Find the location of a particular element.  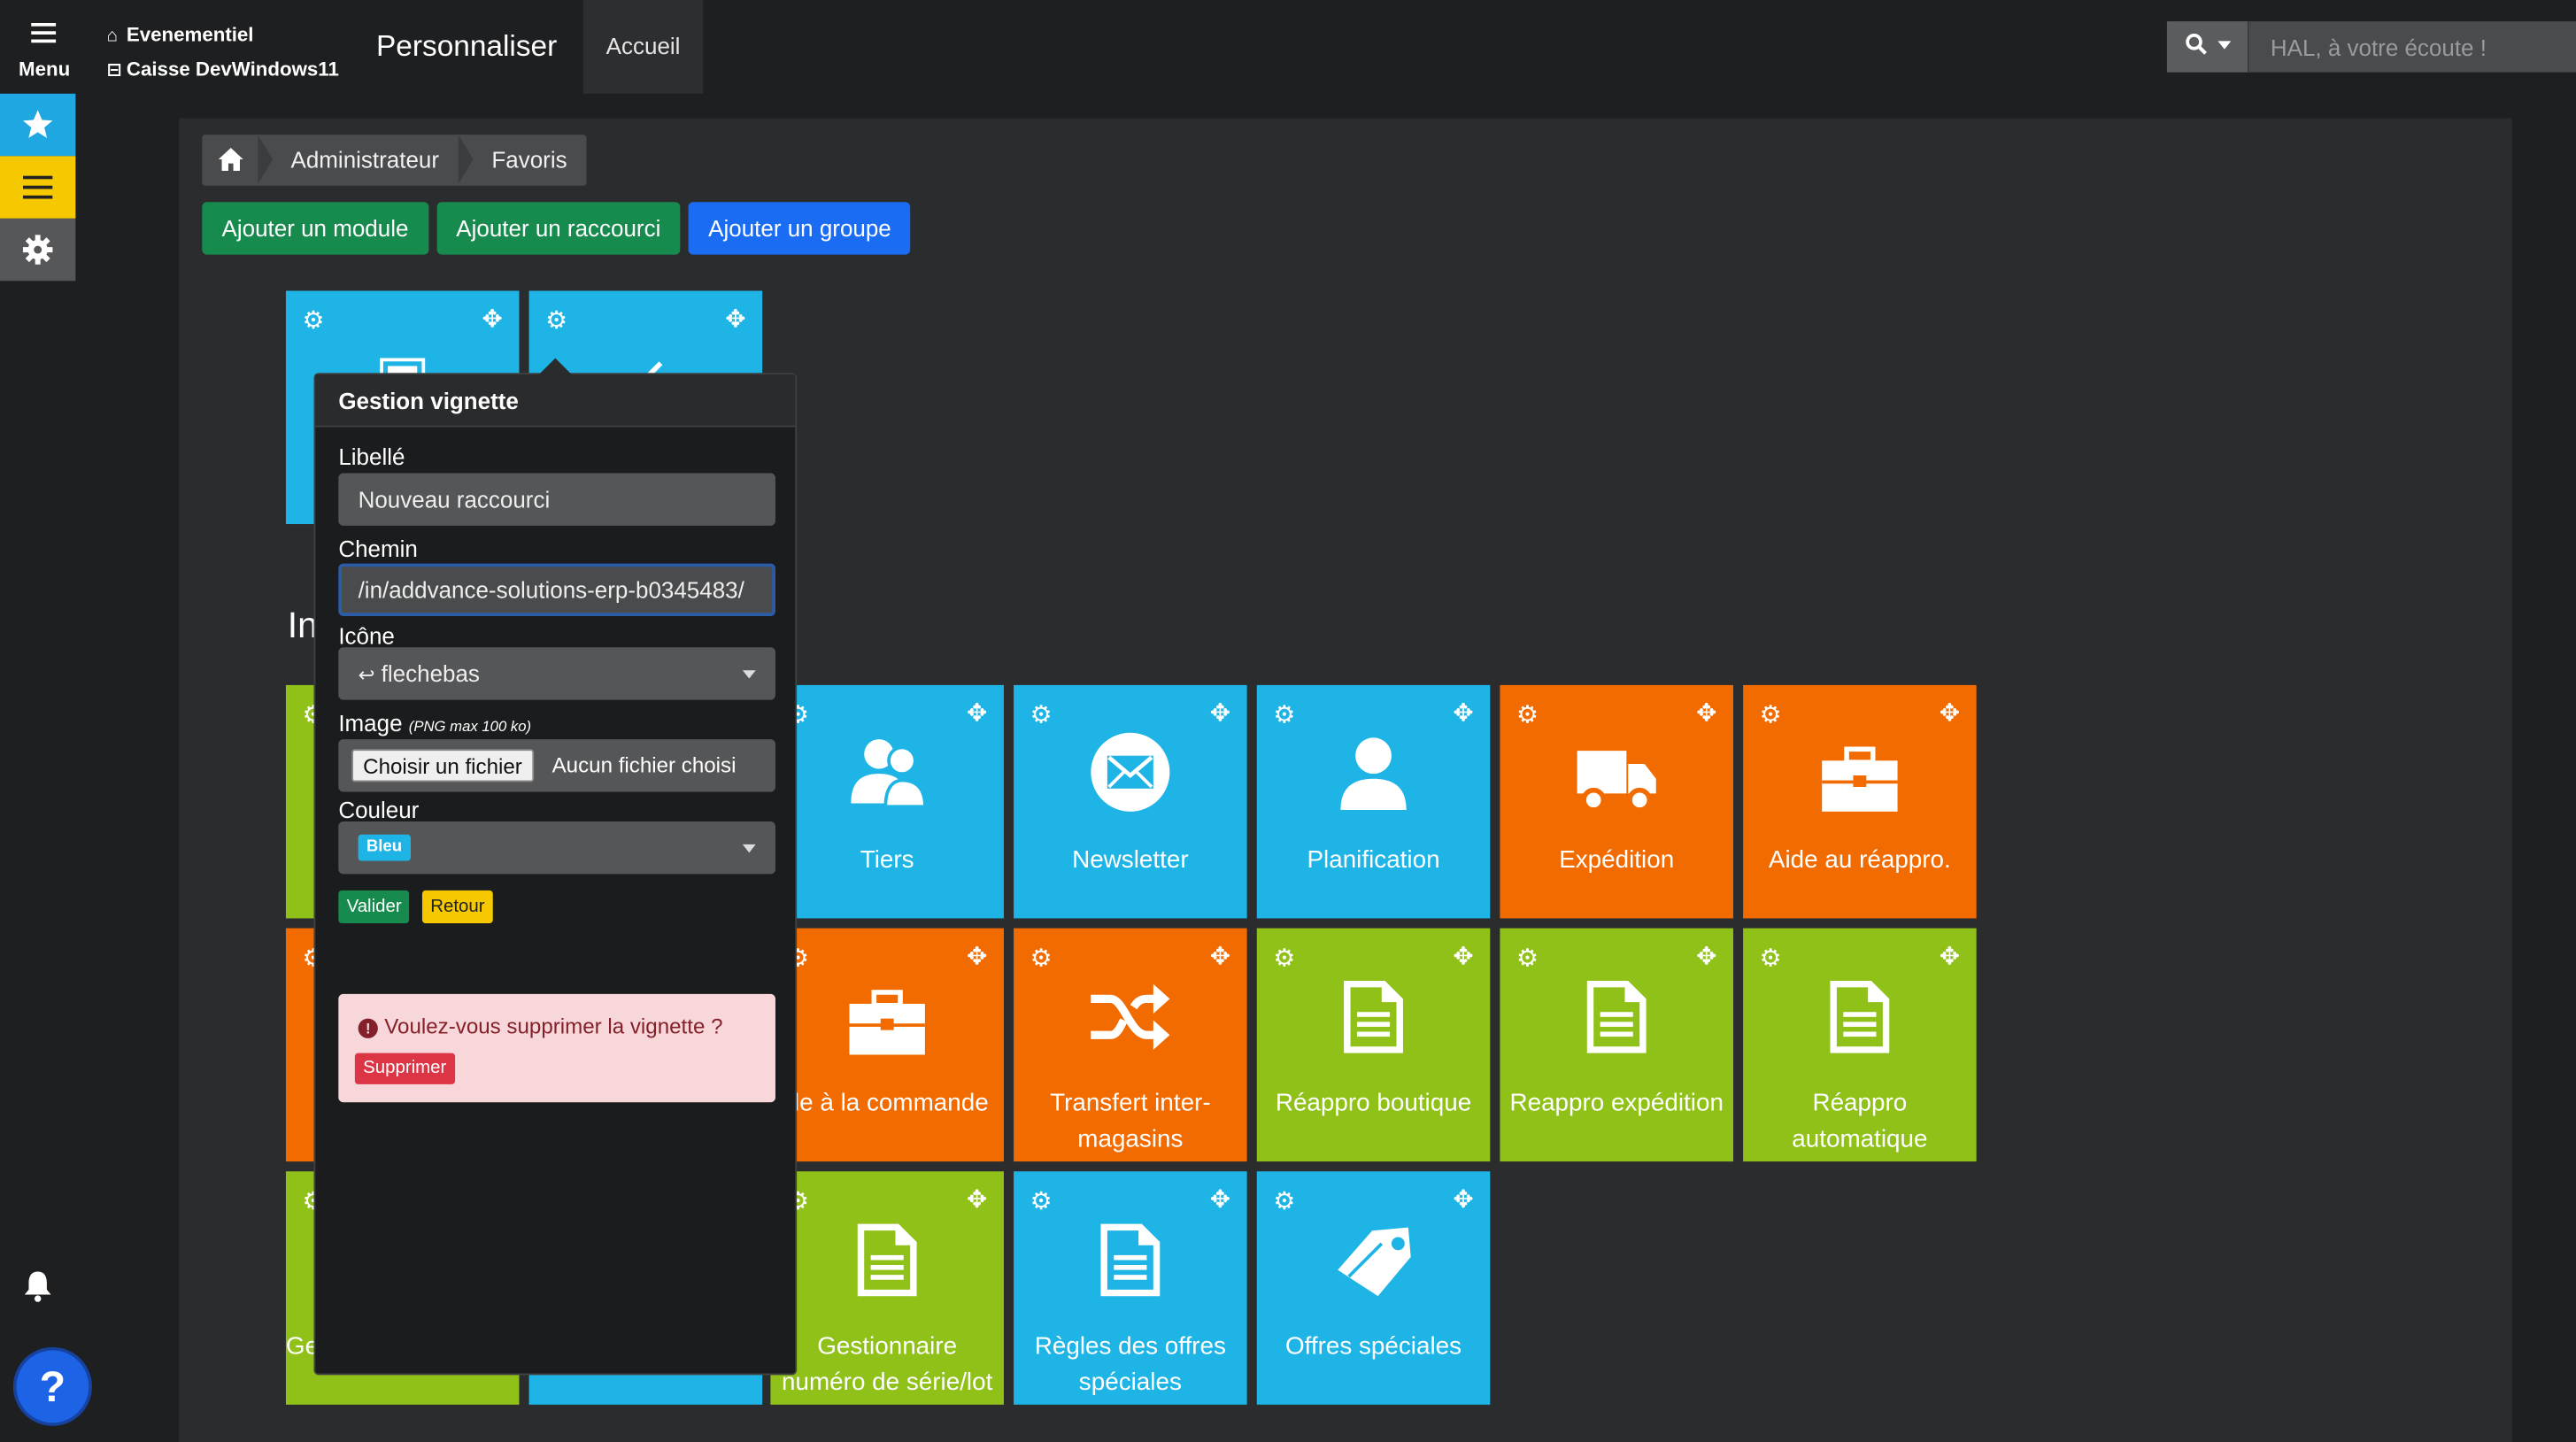

tile-gestionnaire-serie: ⚙ ✥ Gestionnaire numéro de série/lot is located at coordinates (887, 1288).